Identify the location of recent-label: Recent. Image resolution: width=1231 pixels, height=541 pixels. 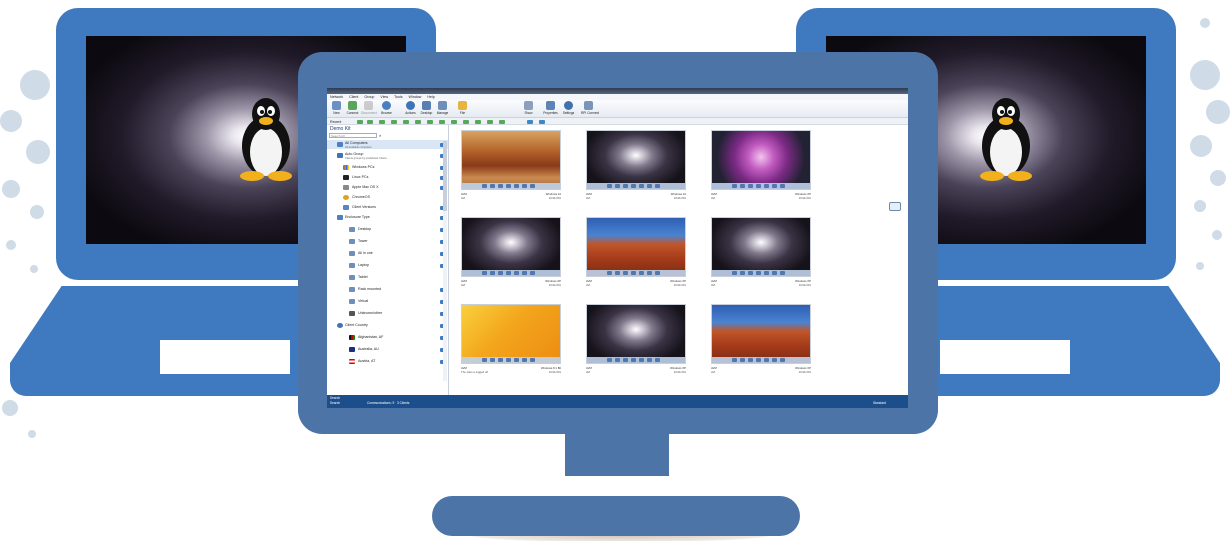
(335, 122).